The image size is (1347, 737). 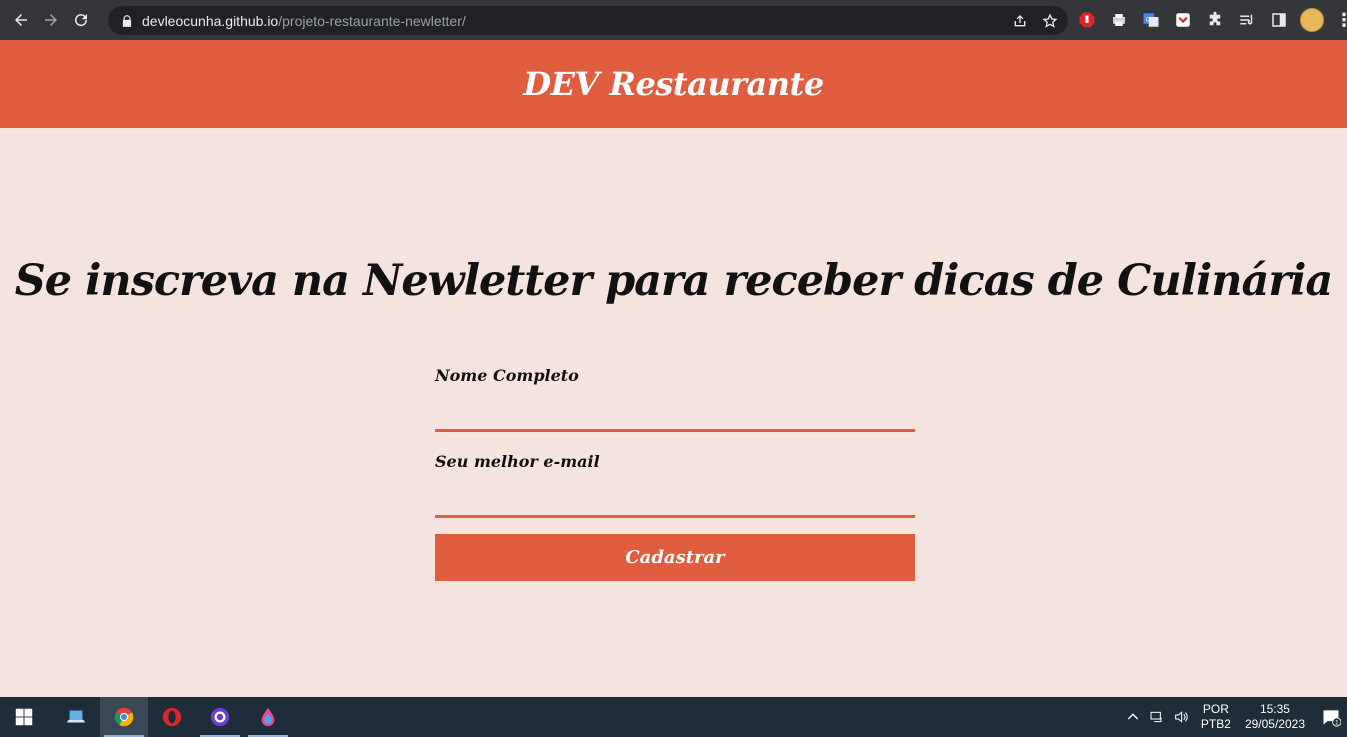 I want to click on chevron-up-icon, so click(x=1133, y=717).